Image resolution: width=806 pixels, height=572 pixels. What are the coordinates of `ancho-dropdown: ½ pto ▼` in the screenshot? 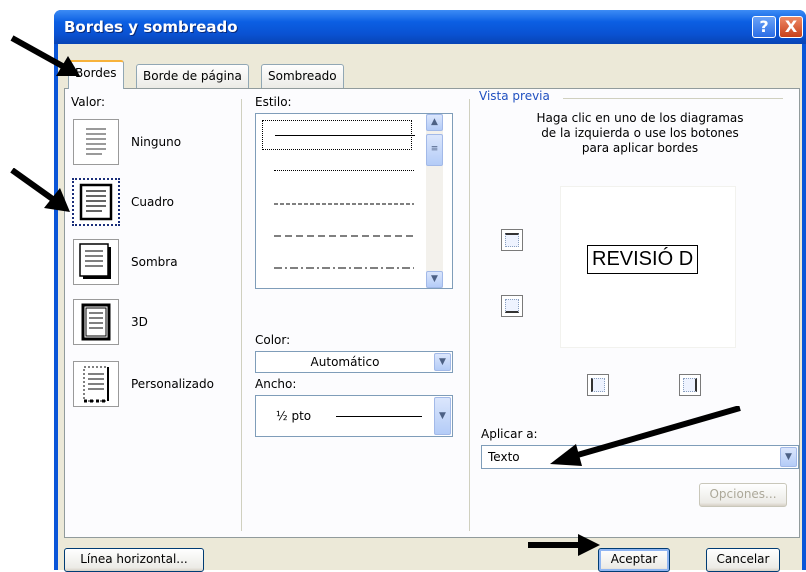 It's located at (354, 416).